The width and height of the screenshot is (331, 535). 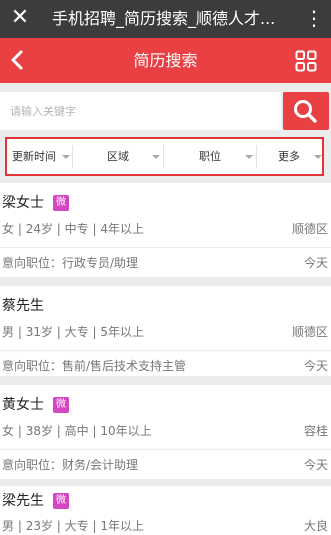 I want to click on experience: 10年以上, so click(x=126, y=431).